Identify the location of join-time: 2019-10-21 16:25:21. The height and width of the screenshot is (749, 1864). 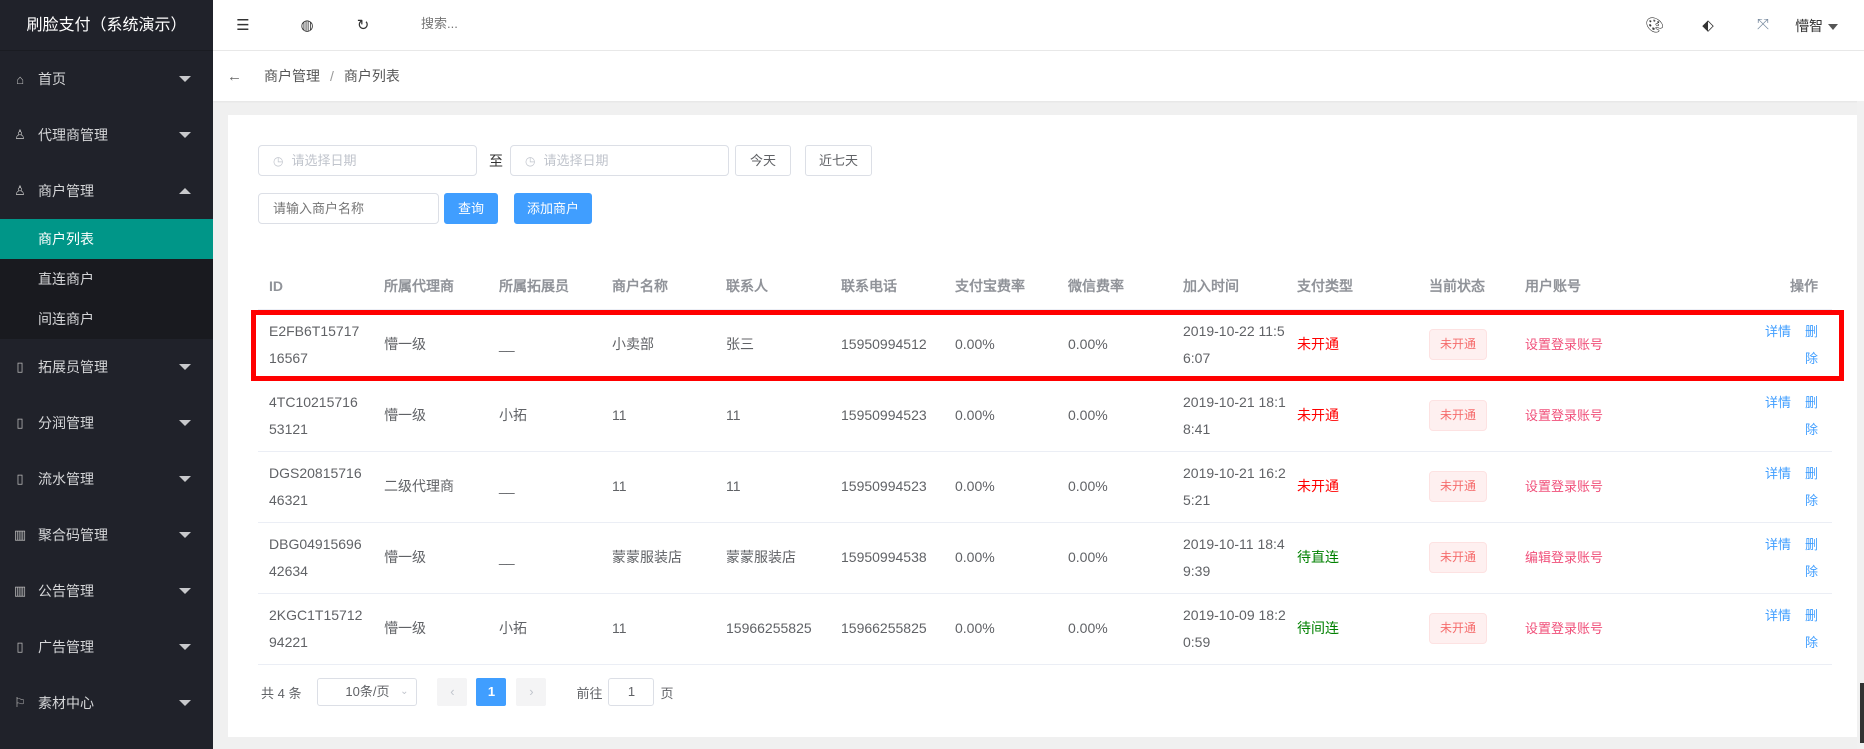
(1229, 487).